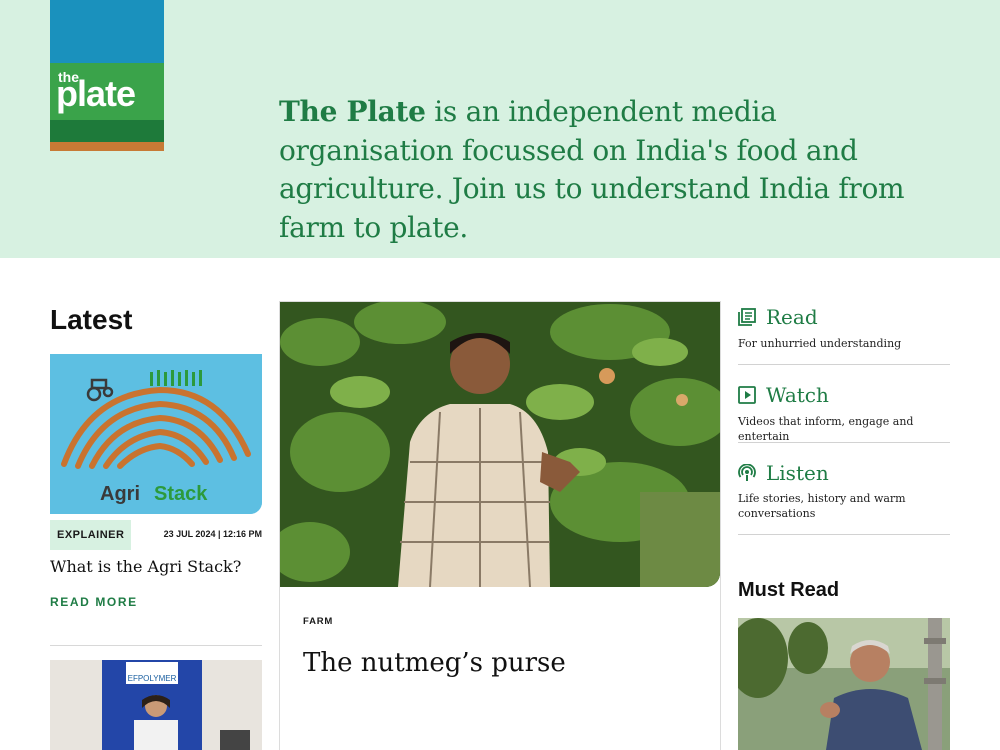 This screenshot has height=750, width=1000. I want to click on article-image-agri-stack: Agri Stack, so click(156, 434).